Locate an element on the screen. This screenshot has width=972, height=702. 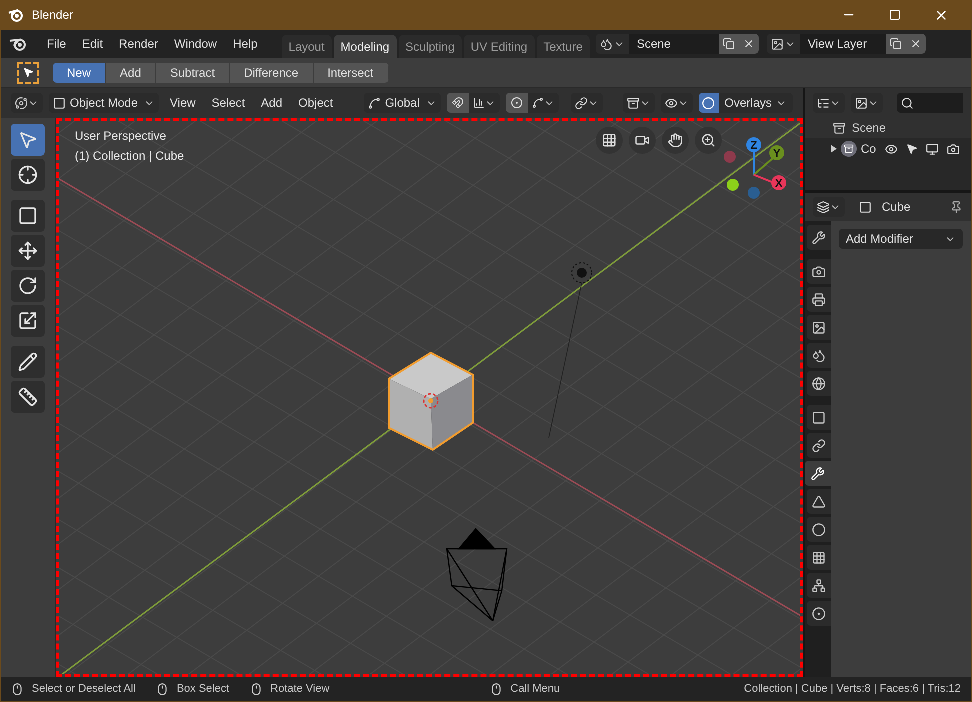
boolean-mode-button: Difference is located at coordinates (272, 72).